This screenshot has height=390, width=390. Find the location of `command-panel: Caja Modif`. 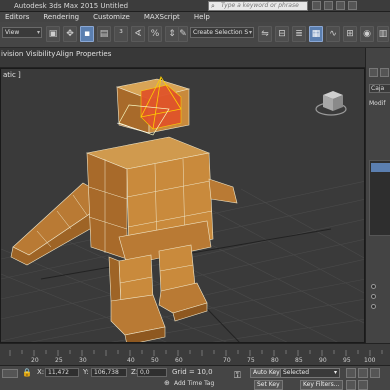

command-panel: Caja Modif is located at coordinates (377, 195).